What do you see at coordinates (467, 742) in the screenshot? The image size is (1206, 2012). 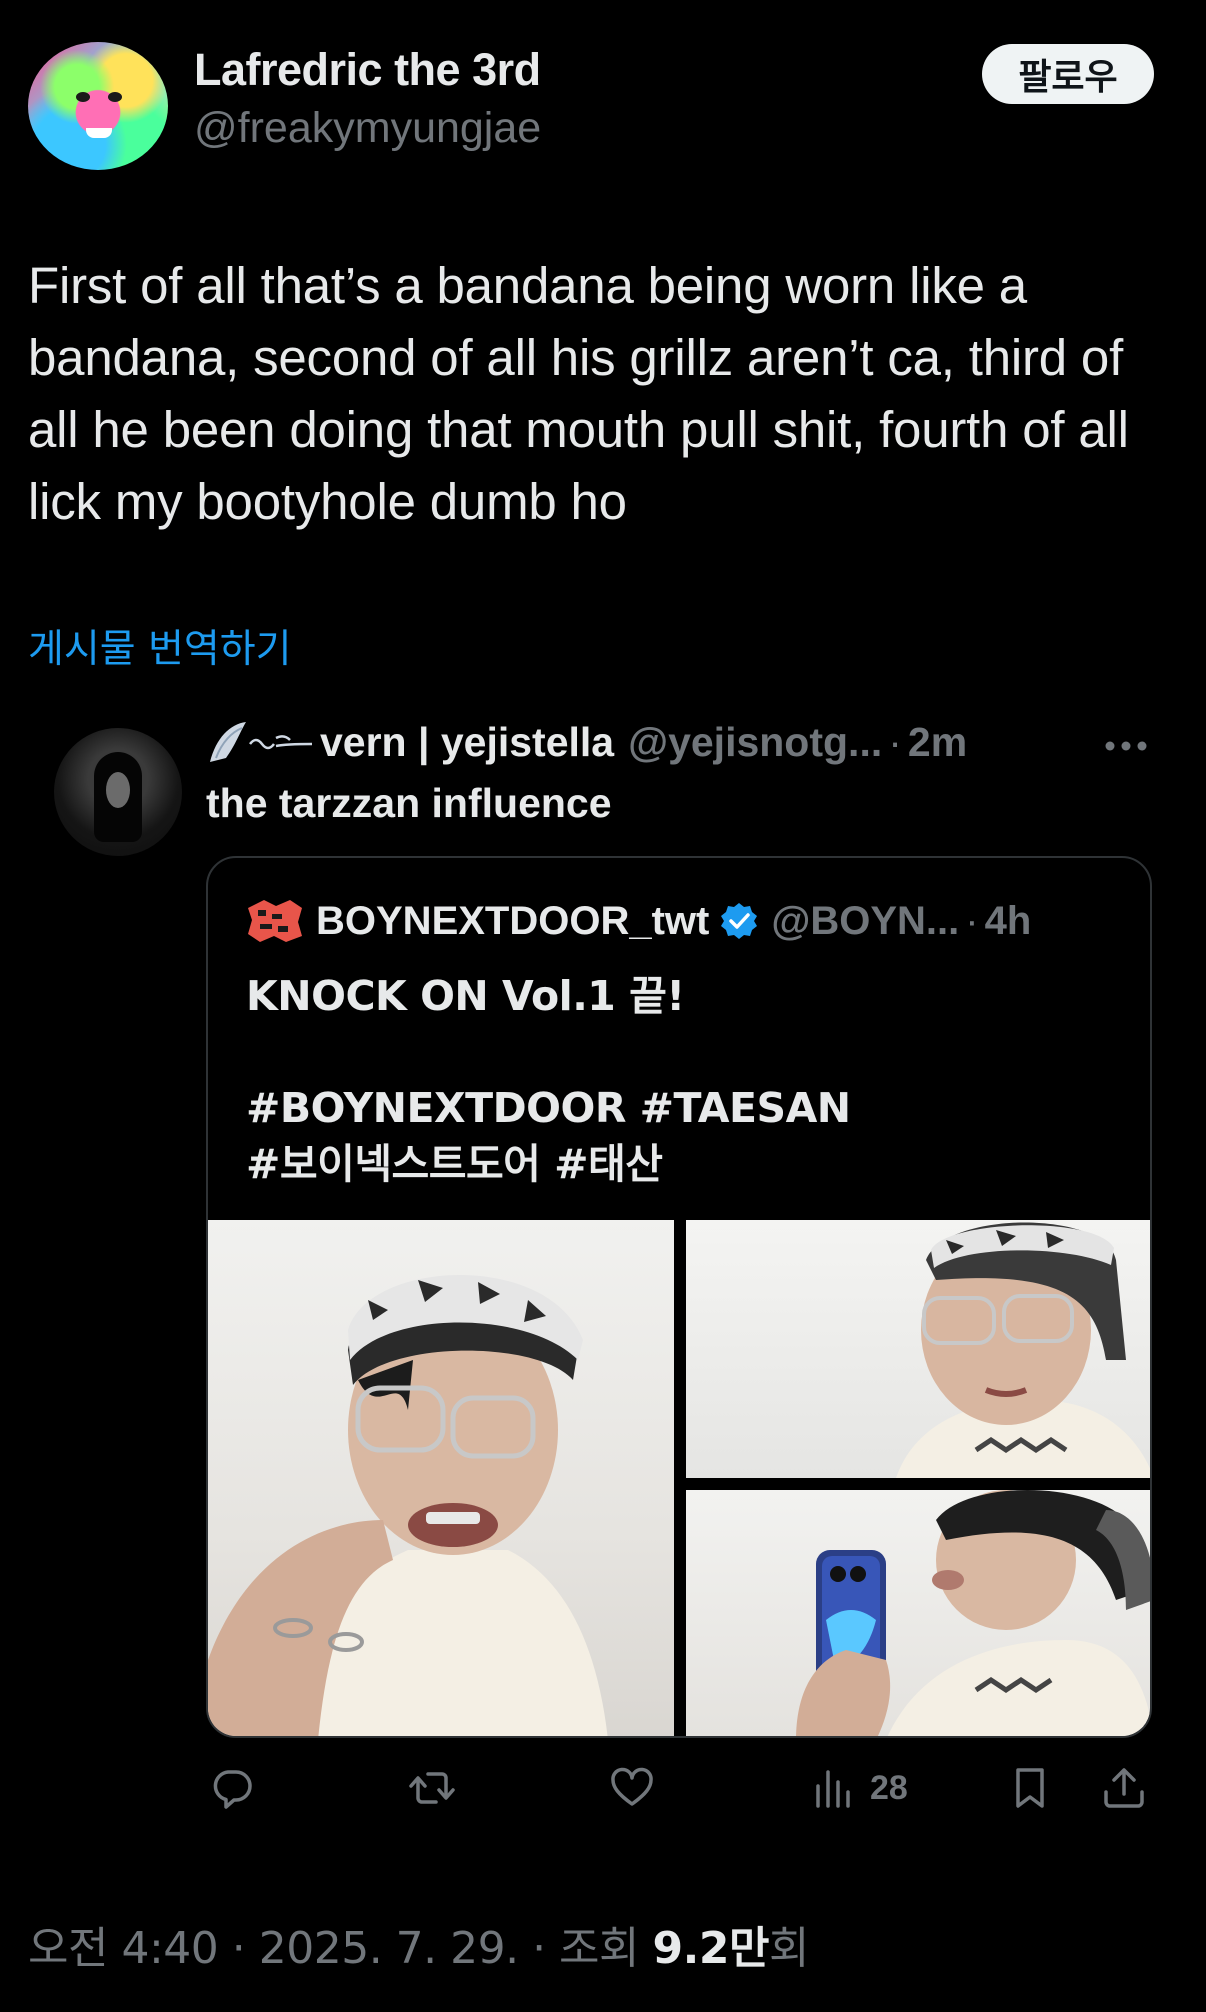 I see `quote-author-name: vern | yejistella` at bounding box center [467, 742].